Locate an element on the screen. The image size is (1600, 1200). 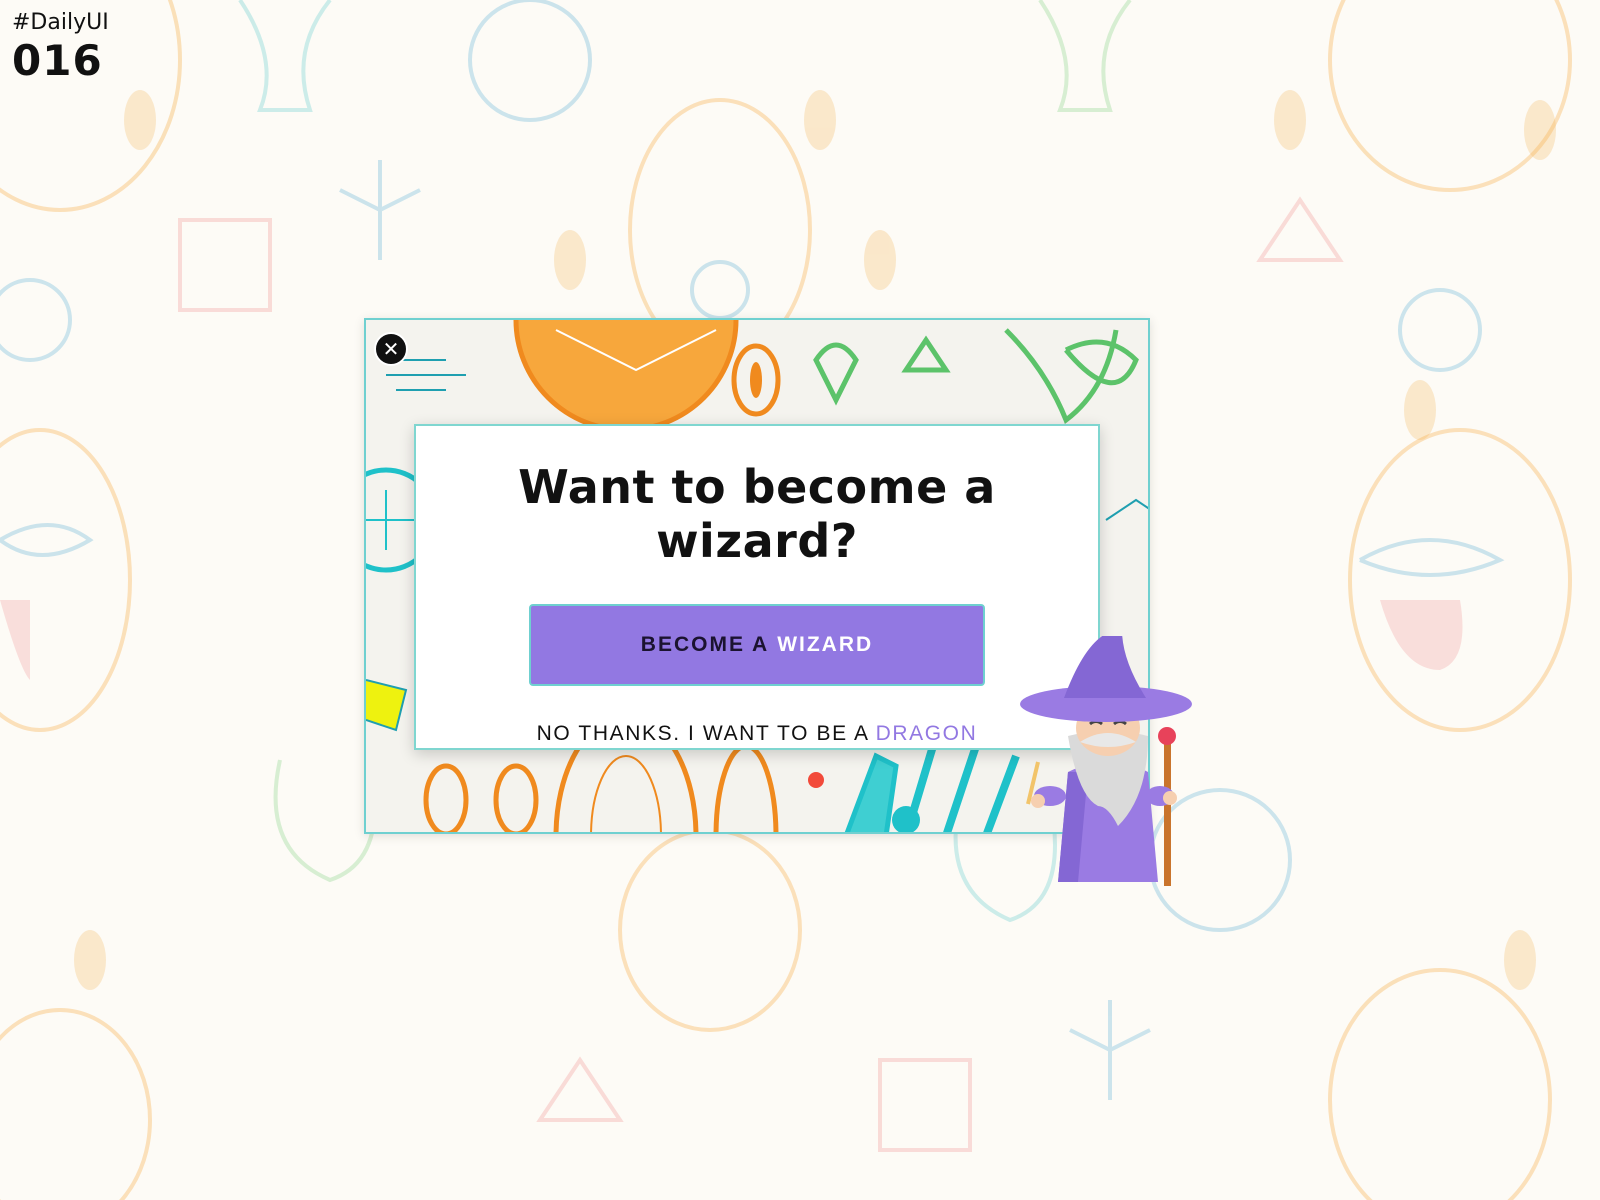
modal-title: Want to become a wizard? is located at coordinates (757, 514).